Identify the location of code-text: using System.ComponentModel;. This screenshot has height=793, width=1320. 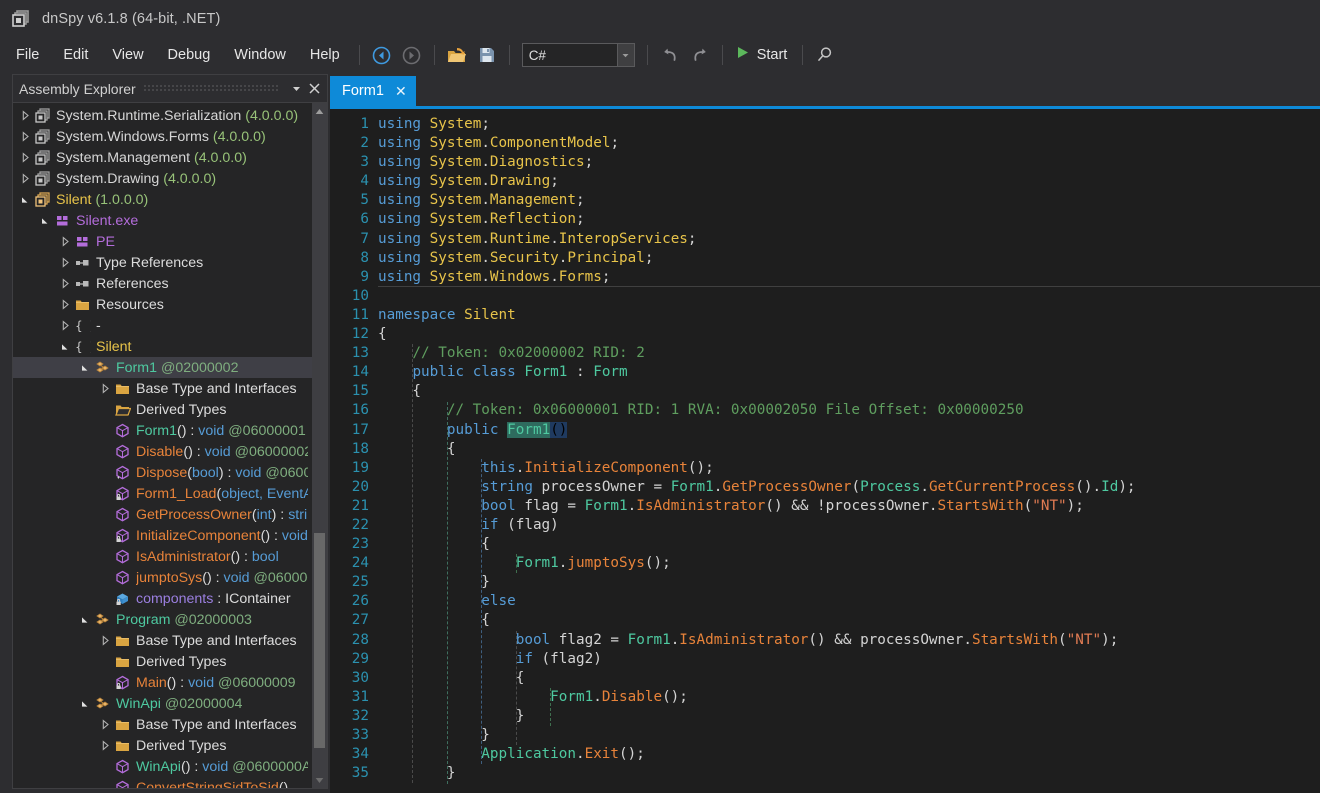
(498, 143).